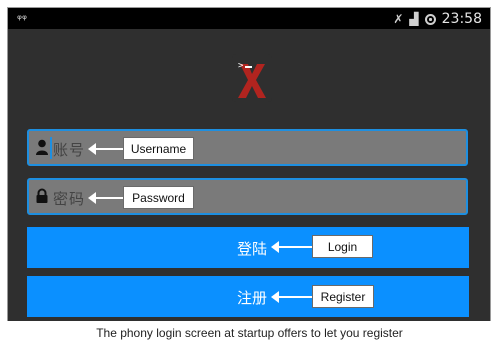 This screenshot has width=499, height=352. I want to click on login-button-label: 登陆, so click(252, 249).